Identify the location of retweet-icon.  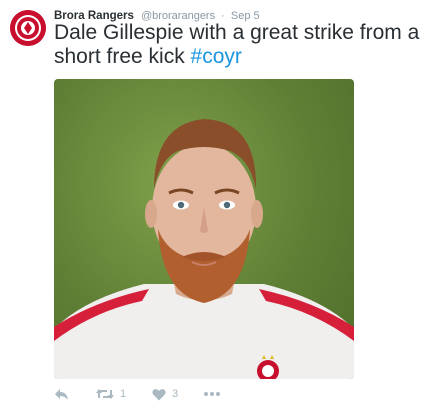
(105, 394).